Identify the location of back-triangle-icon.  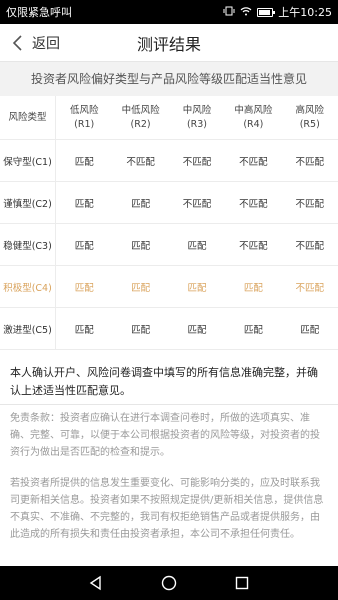
(96, 583).